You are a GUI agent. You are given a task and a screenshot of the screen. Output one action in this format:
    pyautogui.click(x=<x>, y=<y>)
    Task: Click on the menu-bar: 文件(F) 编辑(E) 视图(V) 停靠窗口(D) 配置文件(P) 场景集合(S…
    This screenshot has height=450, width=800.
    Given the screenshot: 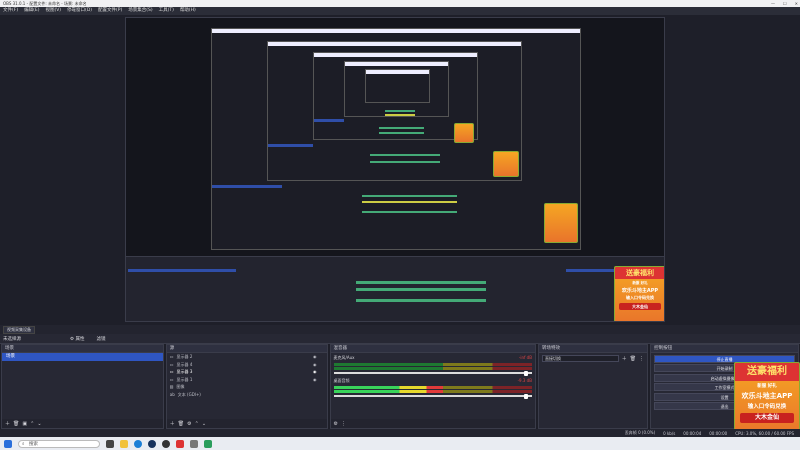 What is the action you would take?
    pyautogui.click(x=400, y=11)
    